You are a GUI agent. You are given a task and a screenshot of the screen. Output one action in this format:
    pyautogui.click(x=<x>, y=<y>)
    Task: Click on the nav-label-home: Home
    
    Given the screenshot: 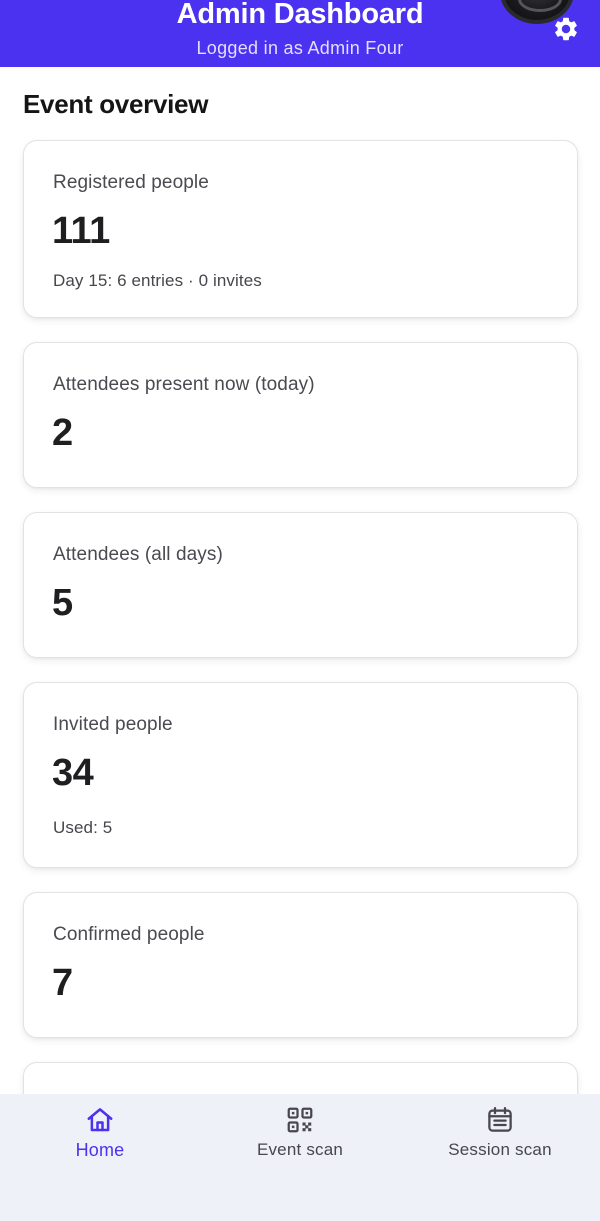 What is the action you would take?
    pyautogui.click(x=100, y=1150)
    